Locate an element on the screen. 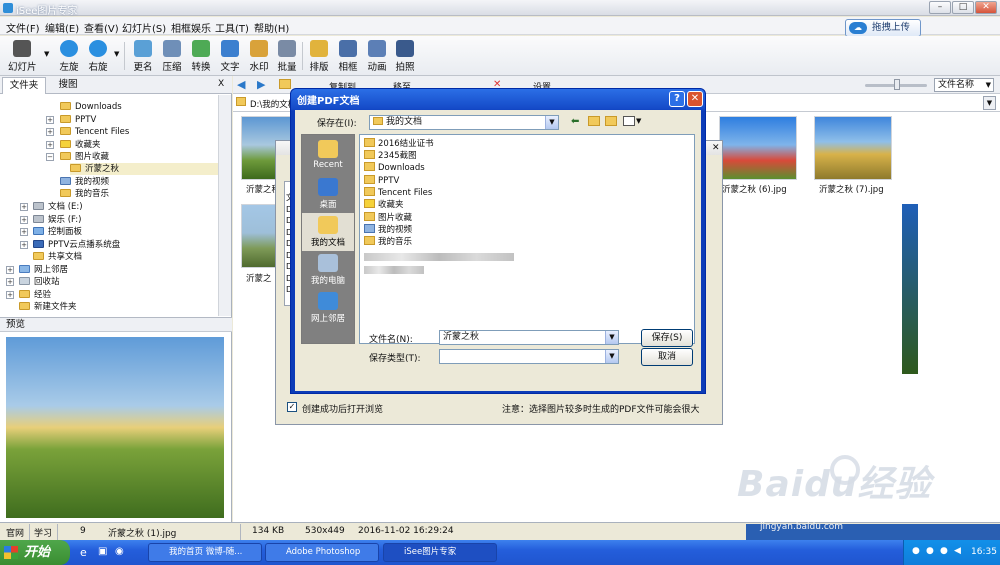 Image resolution: width=1000 pixels, height=565 pixels. tree-item-shared: 共享文档 is located at coordinates (57, 257).